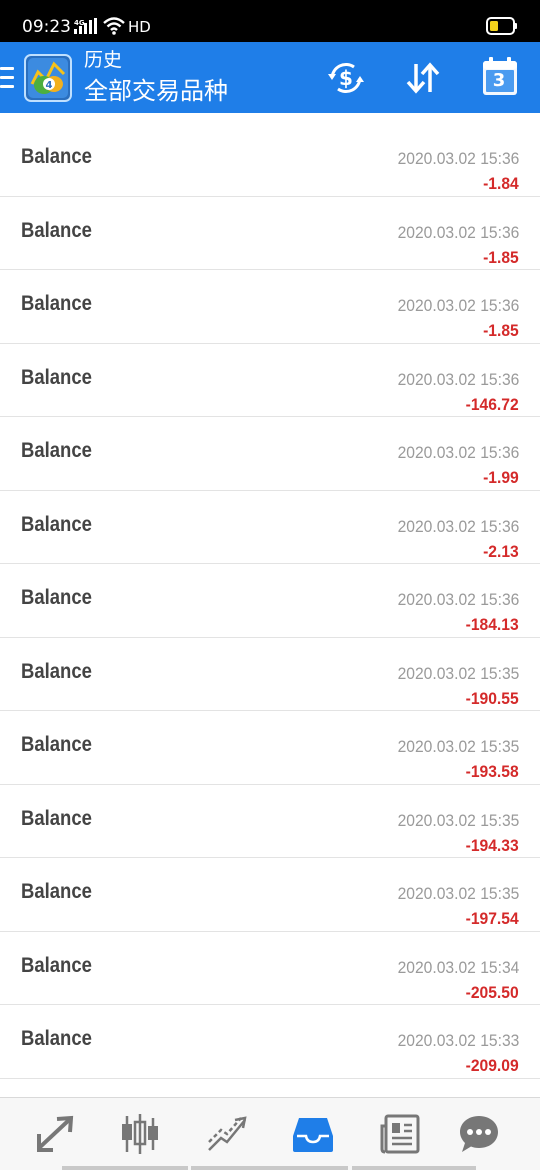  Describe the element at coordinates (270, 821) in the screenshot. I see `history-row: Balance 2020.03.02 15:35 -194.33` at that location.